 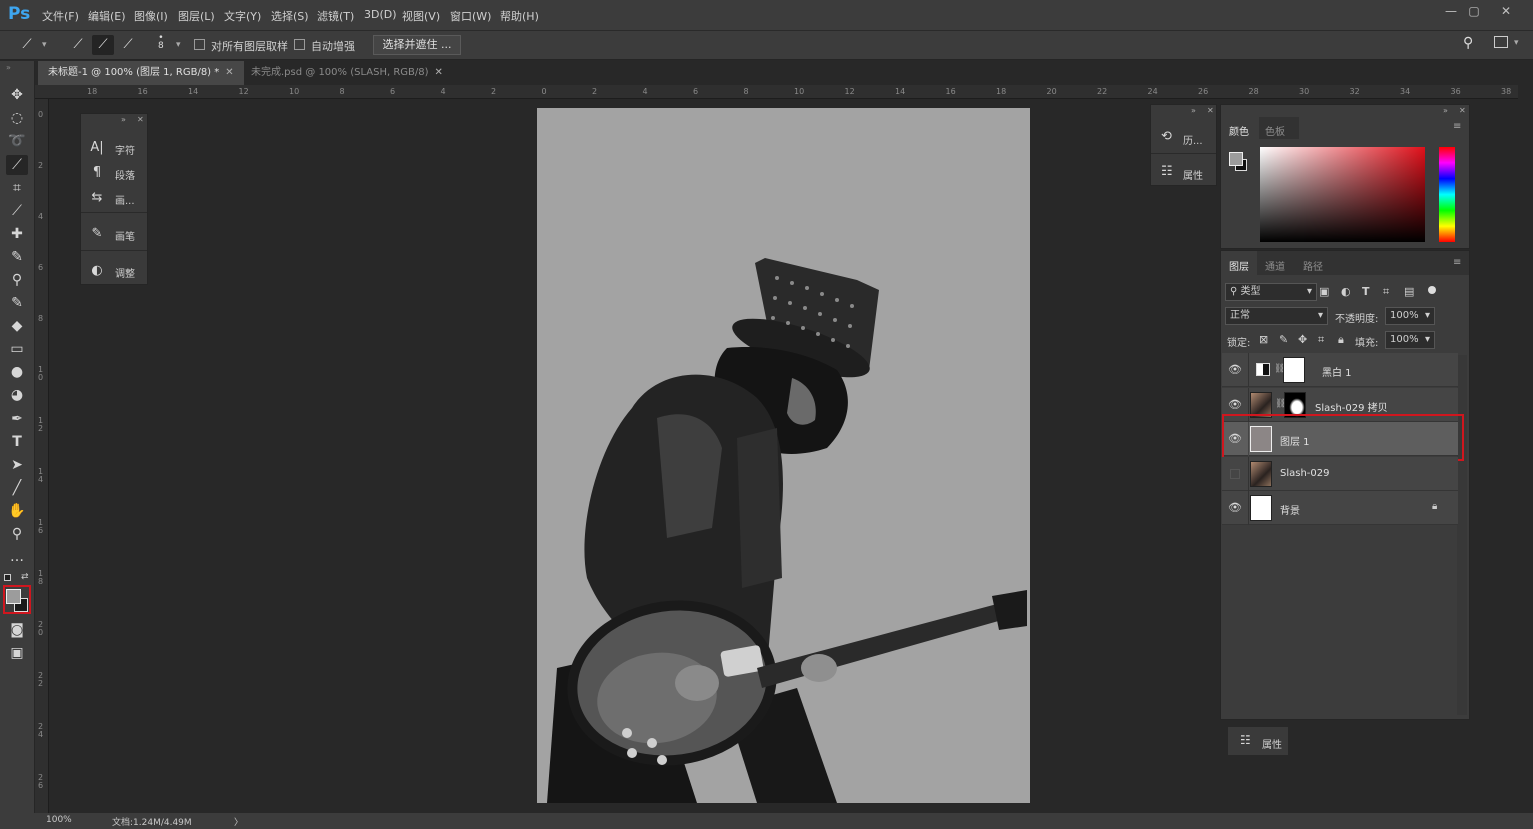 What do you see at coordinates (196, 16) in the screenshot?
I see `menu-layer: 图层(L)` at bounding box center [196, 16].